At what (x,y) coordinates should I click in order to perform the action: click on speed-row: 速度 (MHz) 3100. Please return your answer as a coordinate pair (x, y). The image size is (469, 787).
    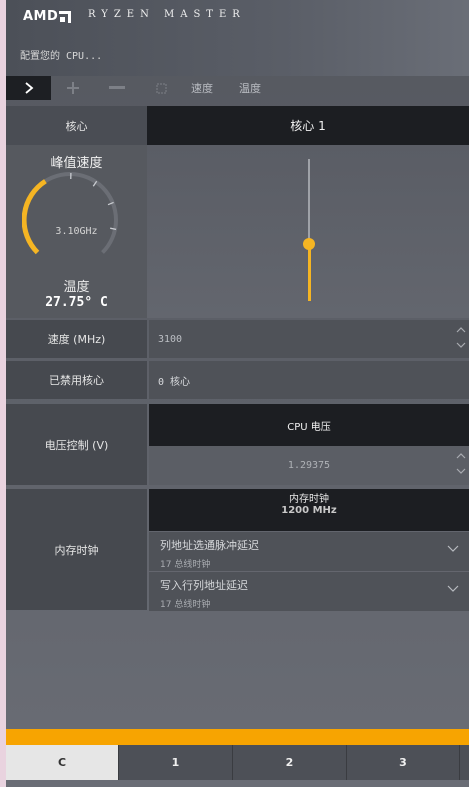
    Looking at the image, I should click on (237, 339).